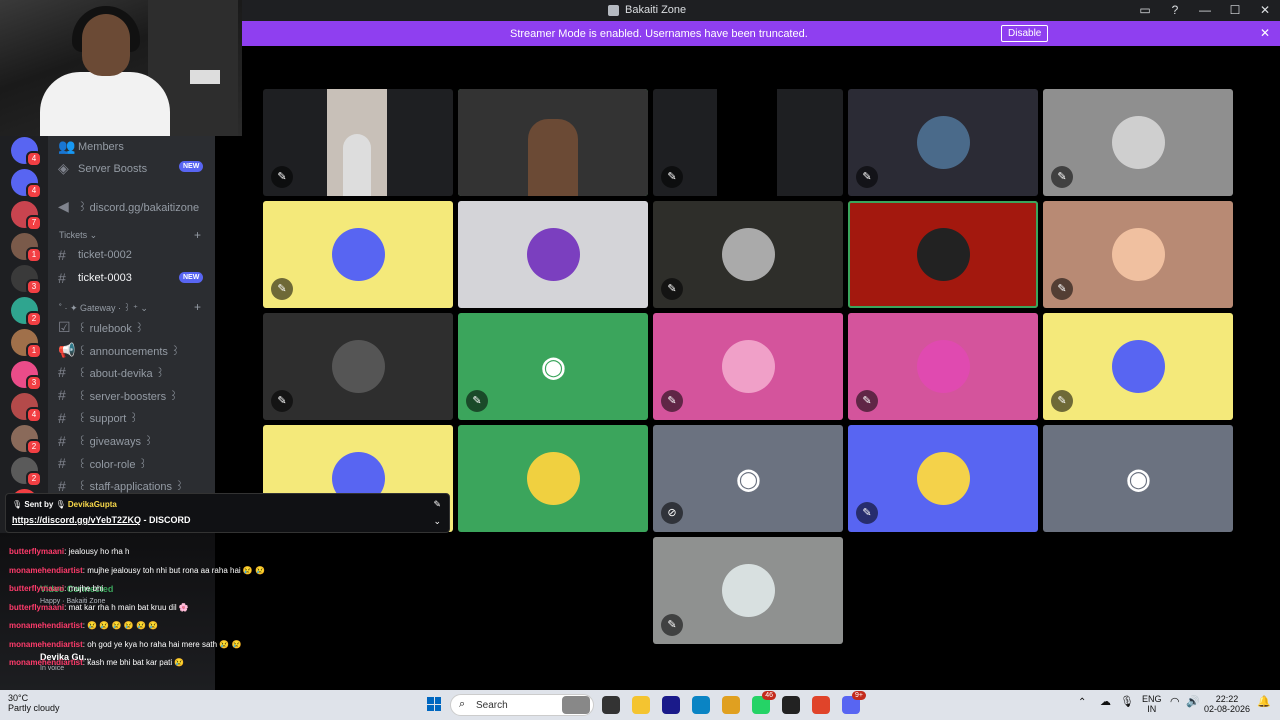 This screenshot has width=1280, height=720. I want to click on taskbar-app-icon: 46, so click(764, 702).